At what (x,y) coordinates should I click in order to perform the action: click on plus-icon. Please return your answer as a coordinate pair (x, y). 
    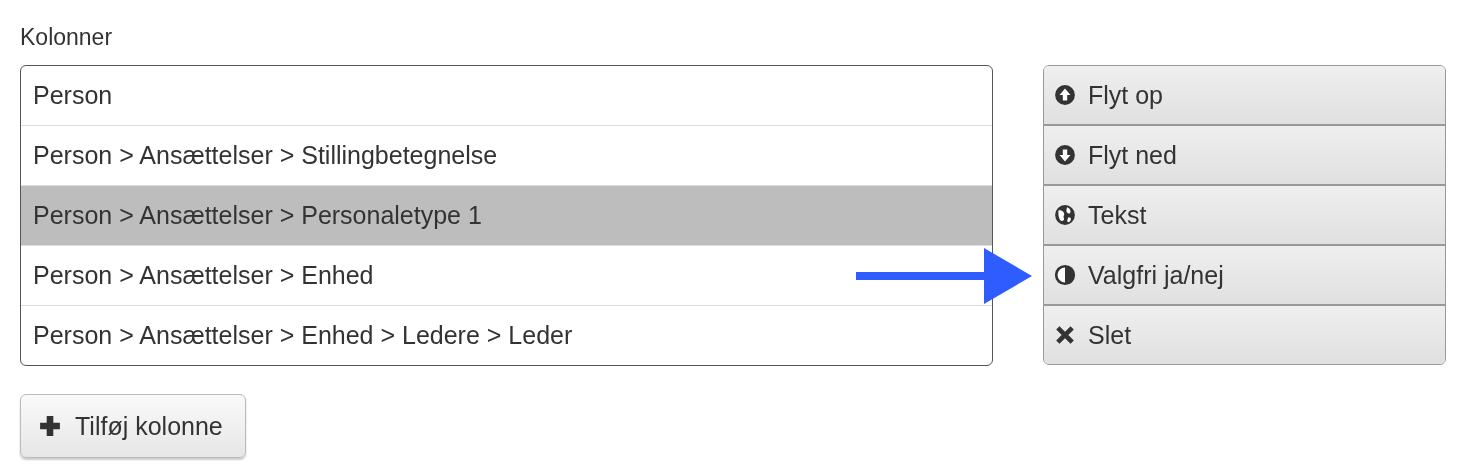
    Looking at the image, I should click on (50, 426).